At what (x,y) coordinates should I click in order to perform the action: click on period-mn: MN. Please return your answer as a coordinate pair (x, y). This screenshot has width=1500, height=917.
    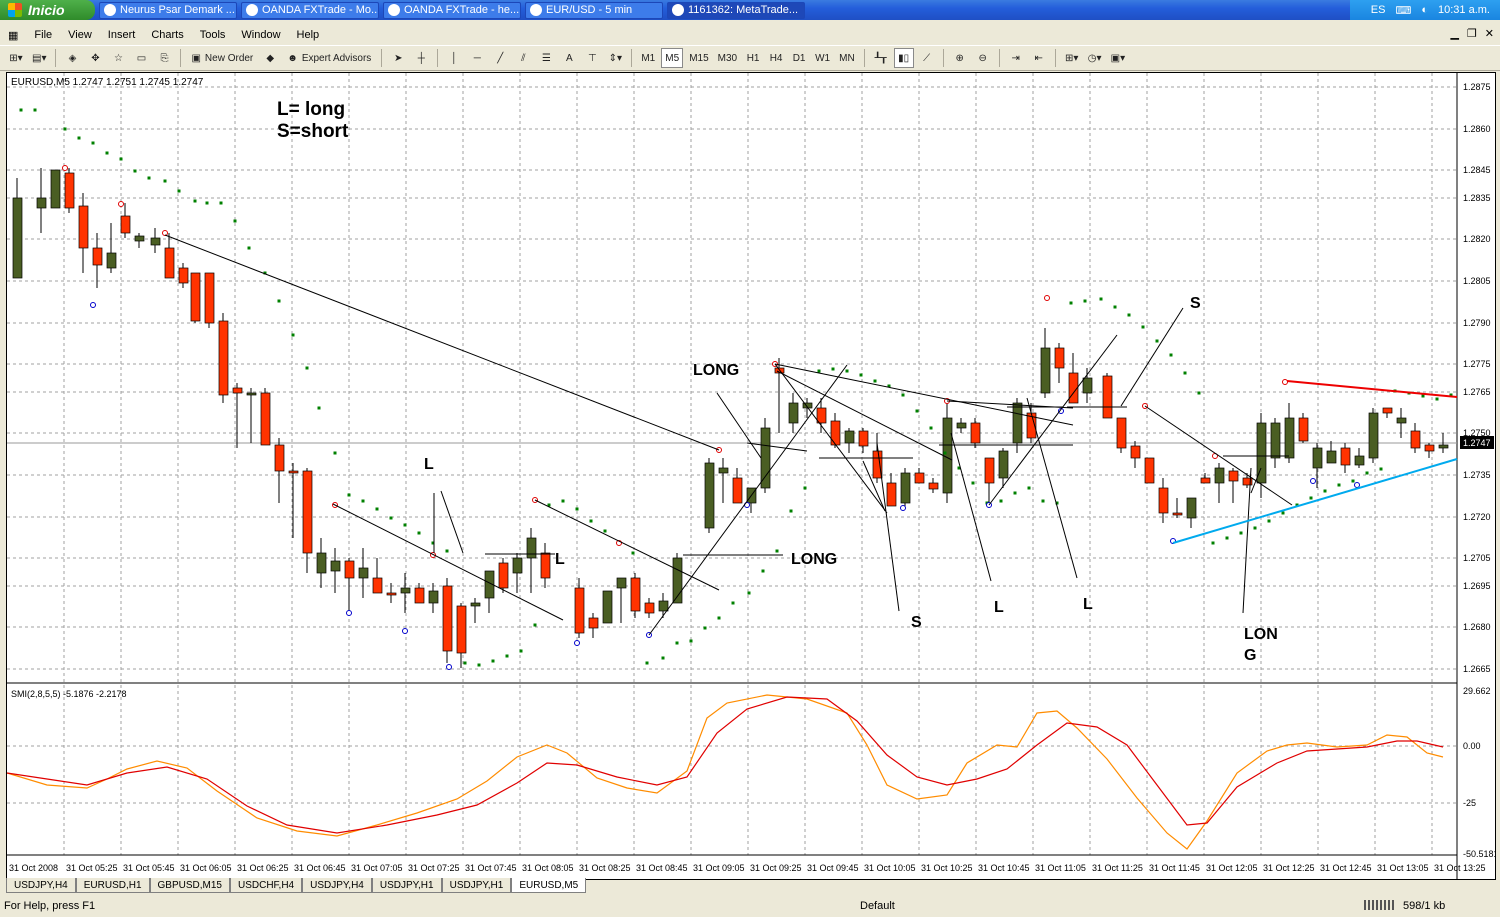
    Looking at the image, I should click on (847, 58).